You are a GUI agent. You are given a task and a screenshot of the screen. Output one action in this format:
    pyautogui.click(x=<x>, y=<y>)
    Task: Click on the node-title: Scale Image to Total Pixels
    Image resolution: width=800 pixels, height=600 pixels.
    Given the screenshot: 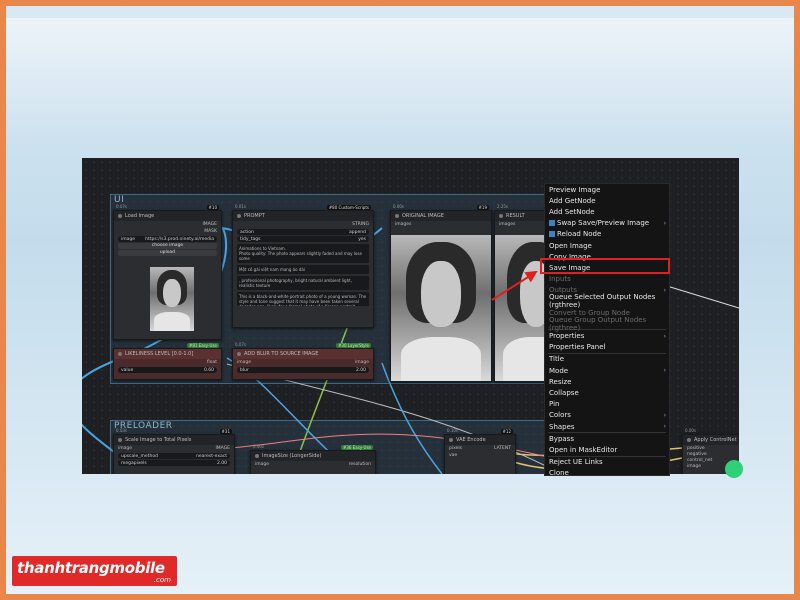 What is the action you would take?
    pyautogui.click(x=158, y=440)
    